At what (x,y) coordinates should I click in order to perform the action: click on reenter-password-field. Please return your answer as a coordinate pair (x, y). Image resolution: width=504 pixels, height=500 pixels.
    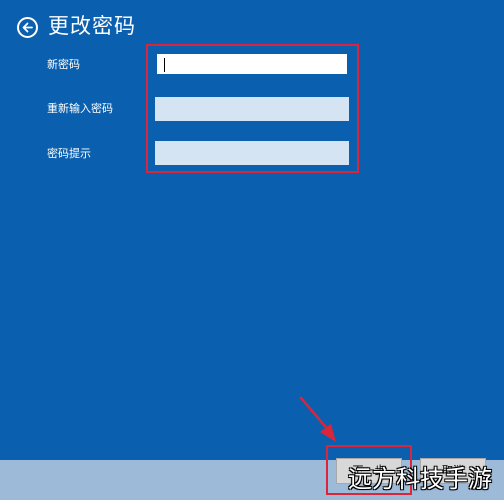
    Looking at the image, I should click on (252, 109).